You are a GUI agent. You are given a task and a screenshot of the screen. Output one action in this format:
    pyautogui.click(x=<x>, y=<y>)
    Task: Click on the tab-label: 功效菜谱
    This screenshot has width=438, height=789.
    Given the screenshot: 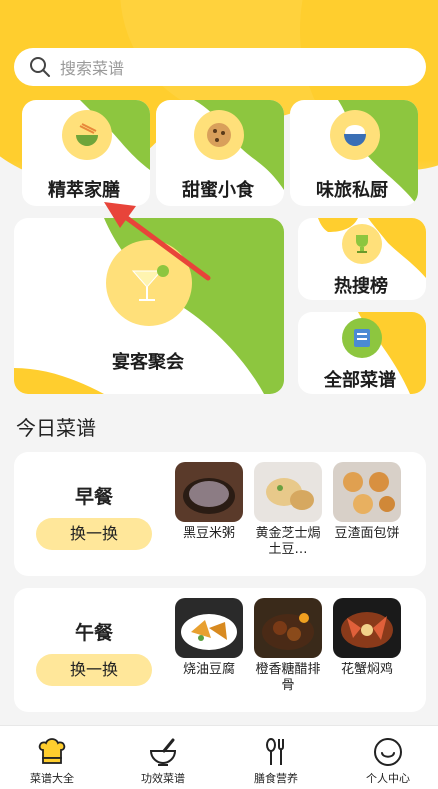 What is the action you would take?
    pyautogui.click(x=163, y=778)
    